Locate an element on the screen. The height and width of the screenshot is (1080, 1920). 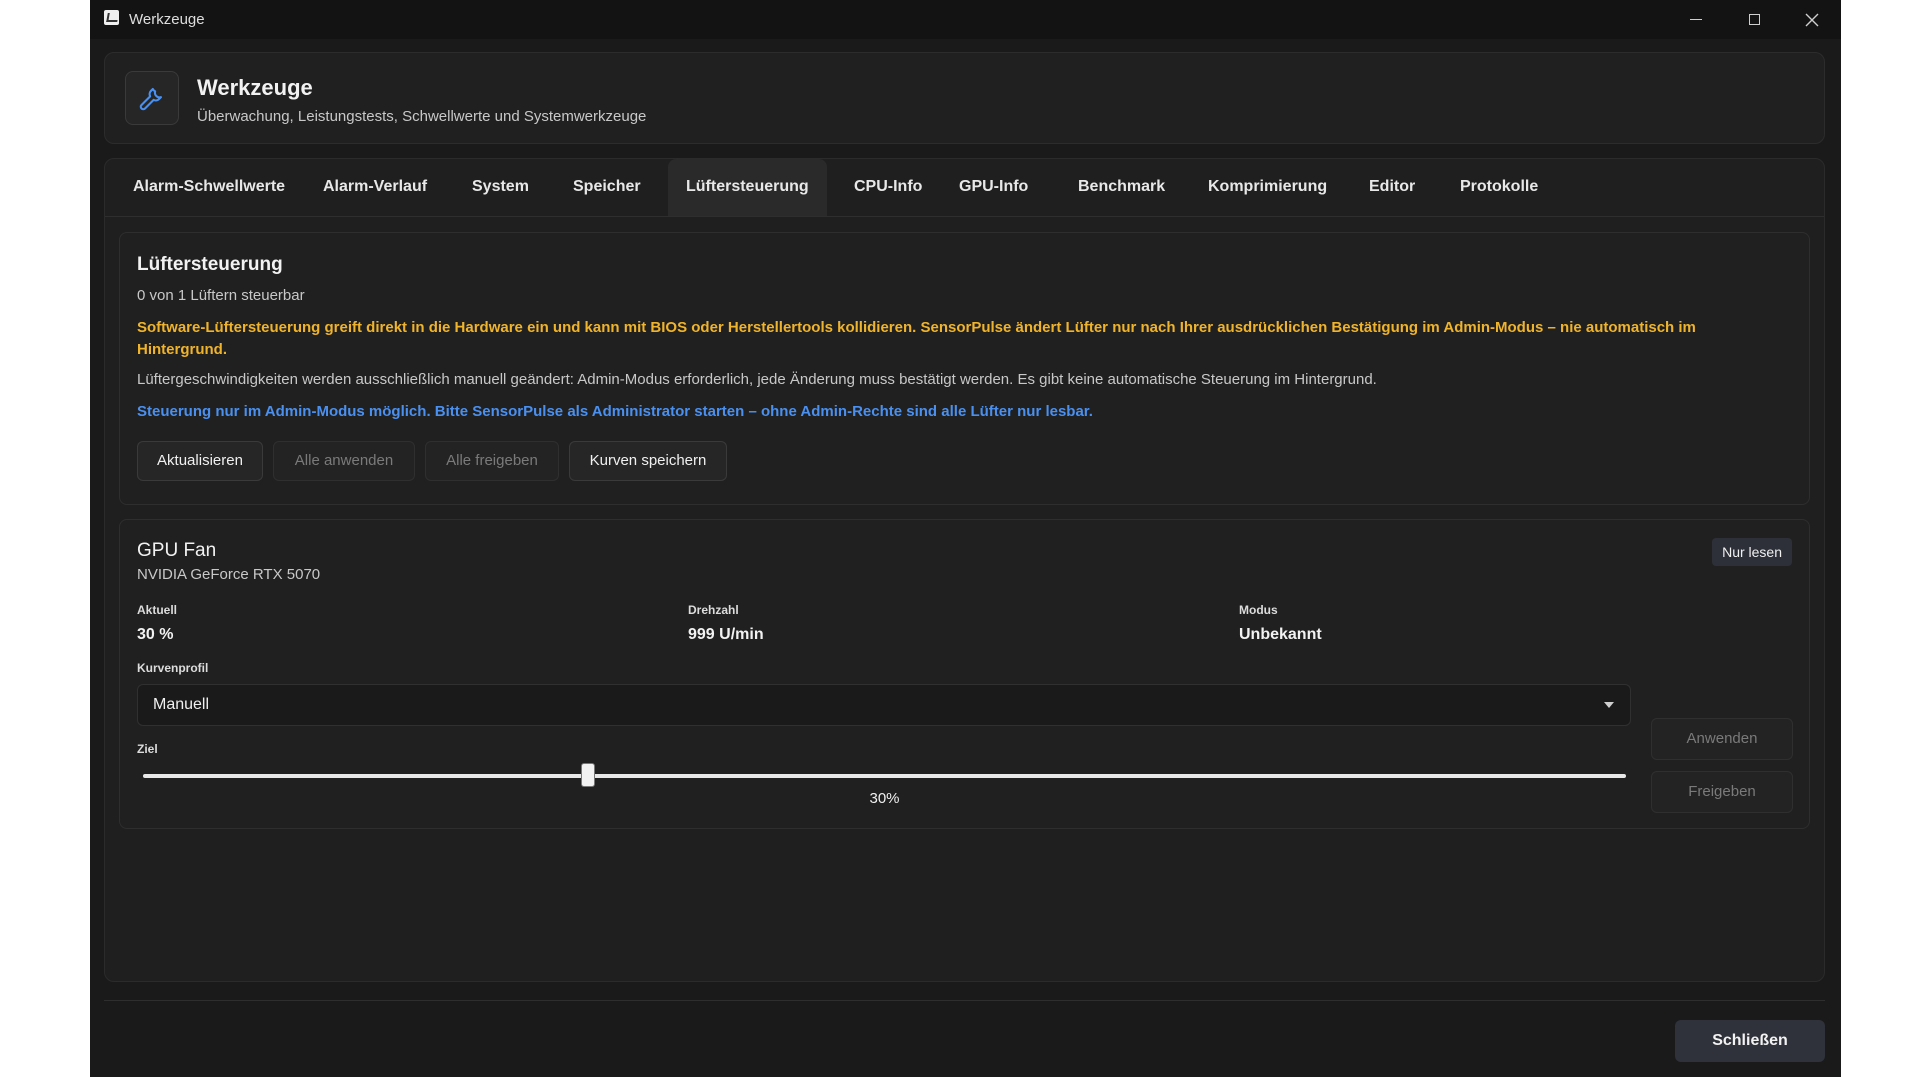
curve-profile-value: Manuell is located at coordinates (181, 704).